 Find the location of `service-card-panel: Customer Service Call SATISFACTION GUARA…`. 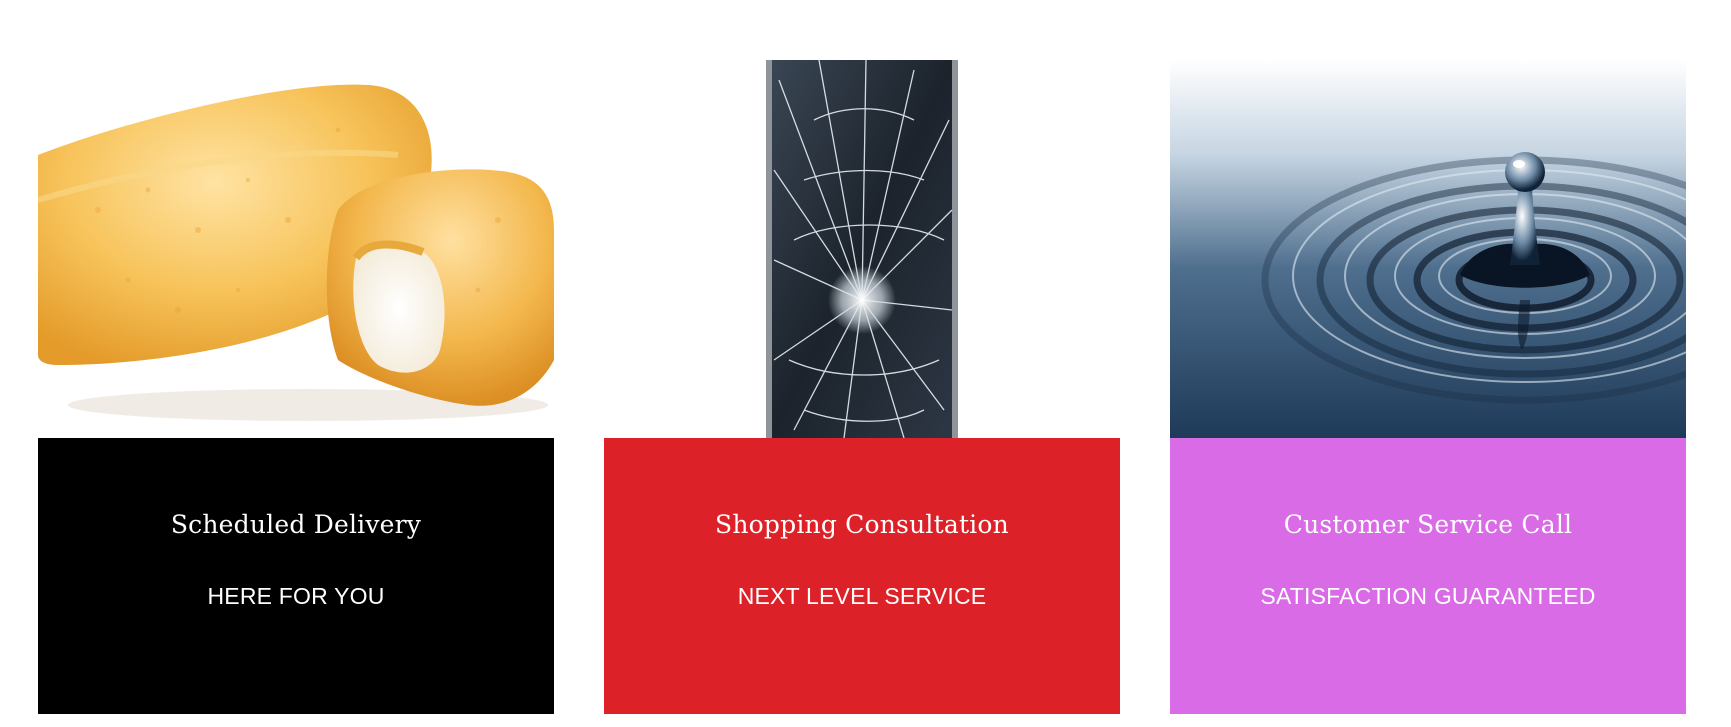

service-card-panel: Customer Service Call SATISFACTION GUARA… is located at coordinates (1428, 576).